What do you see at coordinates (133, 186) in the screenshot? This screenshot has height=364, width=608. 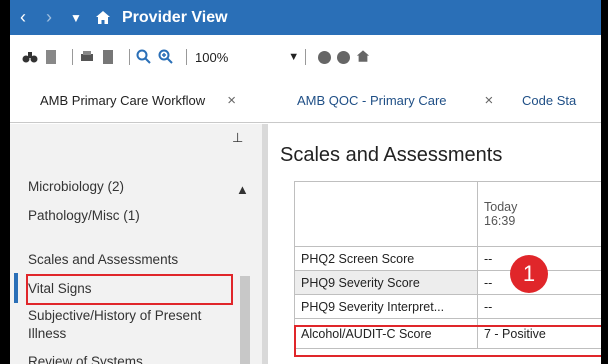 I see `sidebar-item-microbiology: Microbiology (2)` at bounding box center [133, 186].